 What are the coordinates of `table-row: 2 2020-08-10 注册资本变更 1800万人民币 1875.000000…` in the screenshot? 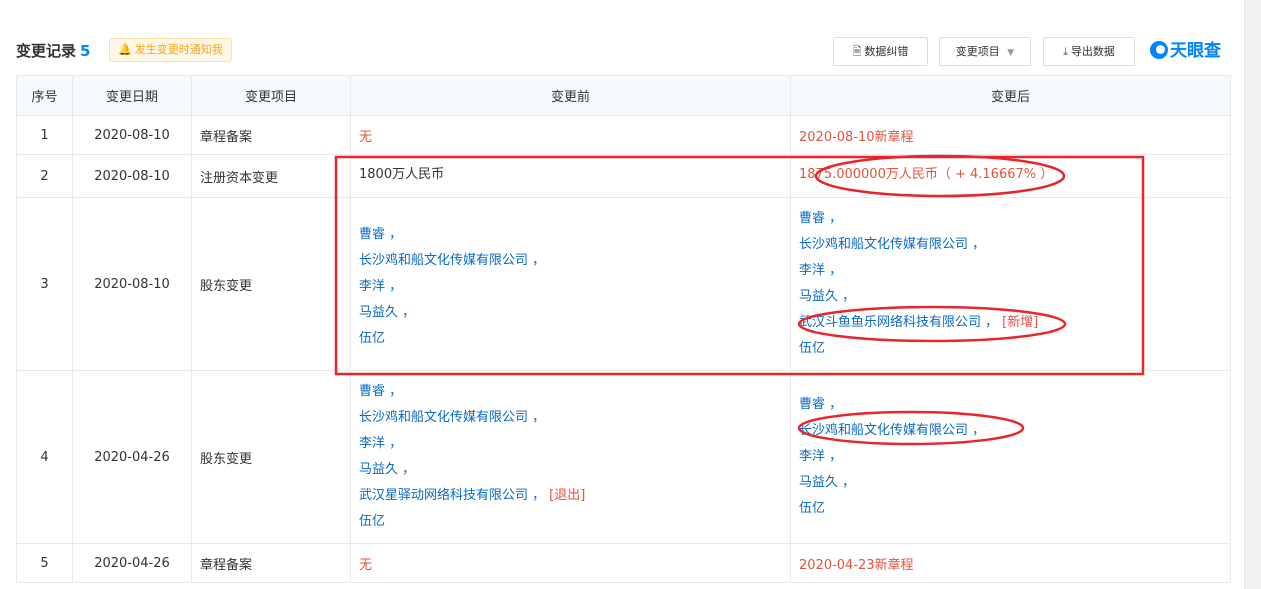 It's located at (623, 176).